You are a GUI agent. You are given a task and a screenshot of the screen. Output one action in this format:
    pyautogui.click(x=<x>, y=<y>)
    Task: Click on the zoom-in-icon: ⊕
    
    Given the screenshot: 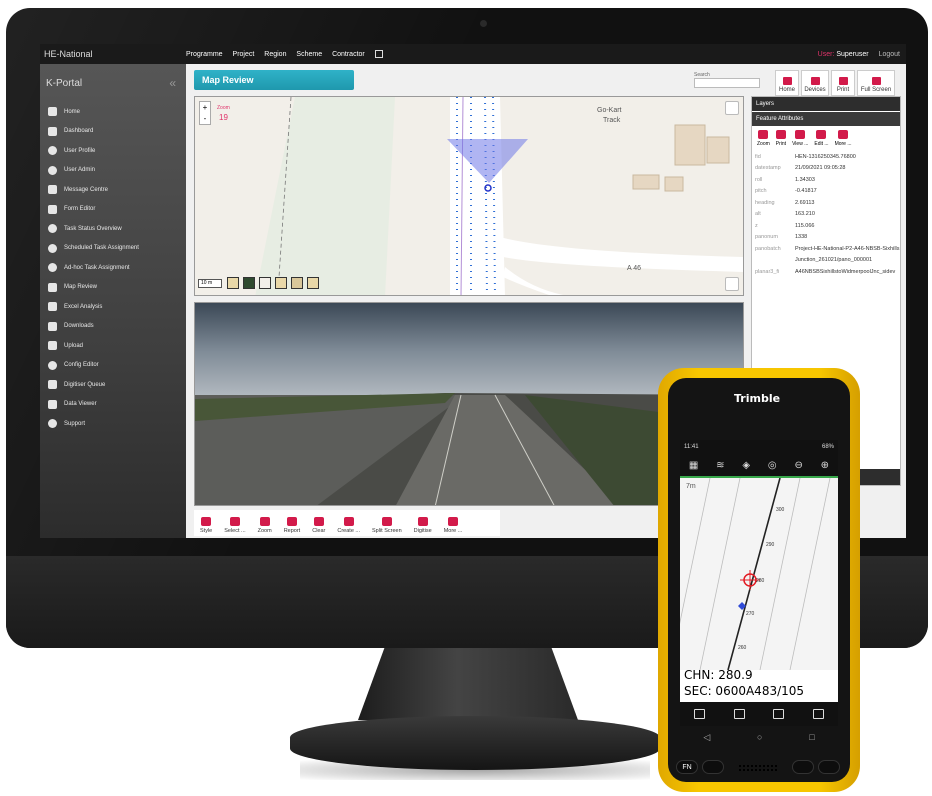 What is the action you would take?
    pyautogui.click(x=825, y=465)
    